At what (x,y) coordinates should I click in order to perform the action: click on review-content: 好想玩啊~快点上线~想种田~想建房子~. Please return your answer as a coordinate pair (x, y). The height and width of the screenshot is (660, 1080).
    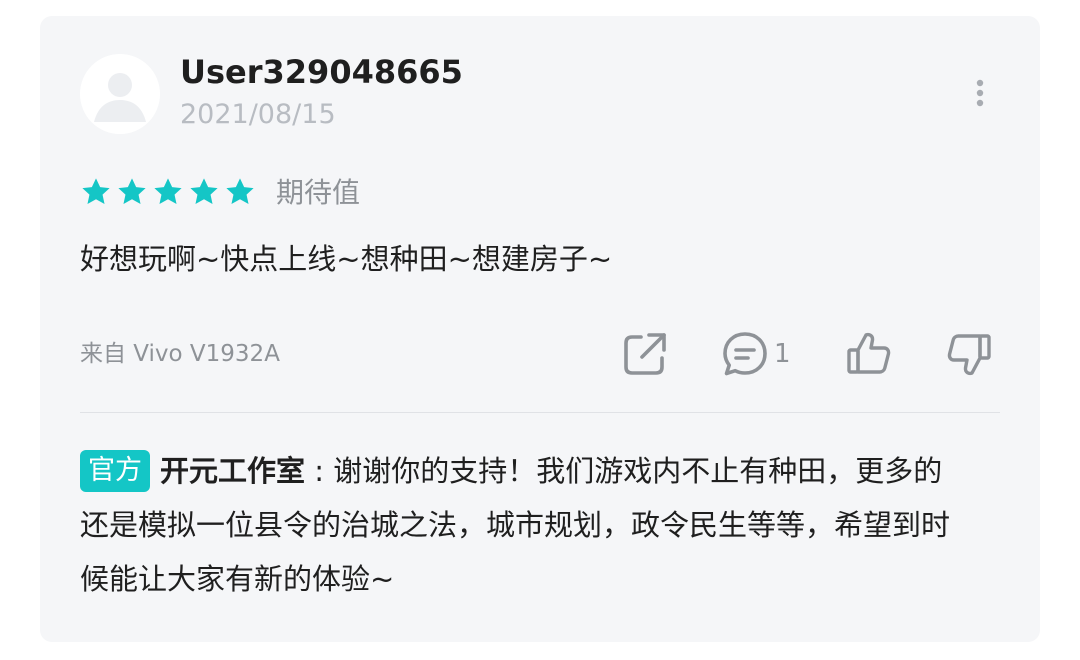
    Looking at the image, I should click on (346, 259).